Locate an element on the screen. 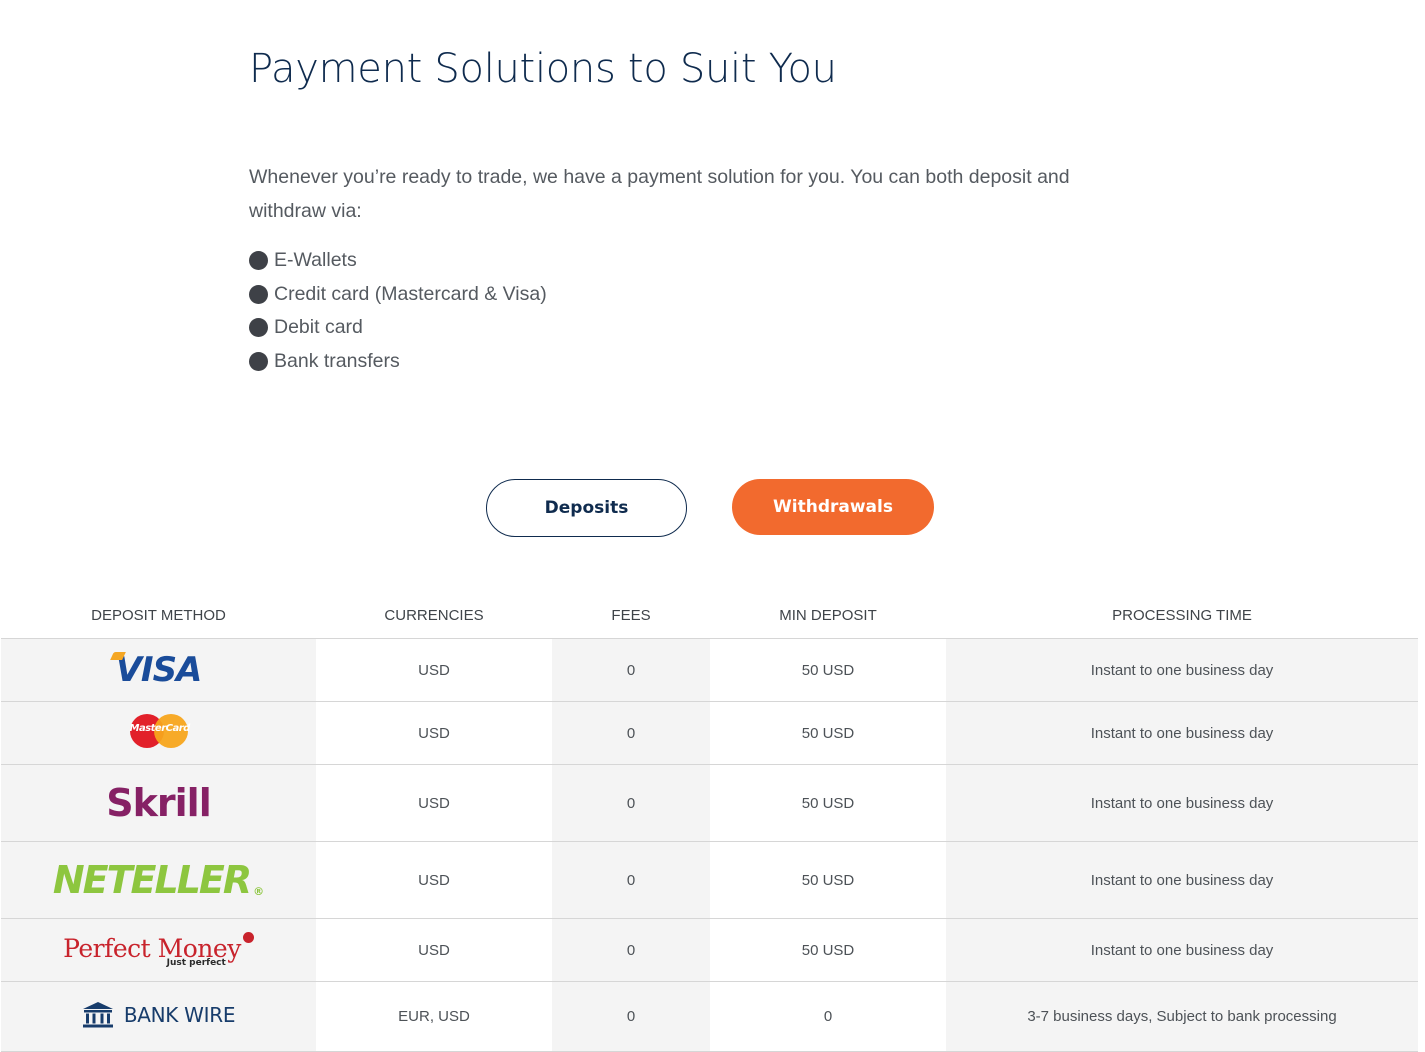 The height and width of the screenshot is (1052, 1425). list-item-label: E-Wallets is located at coordinates (315, 260).